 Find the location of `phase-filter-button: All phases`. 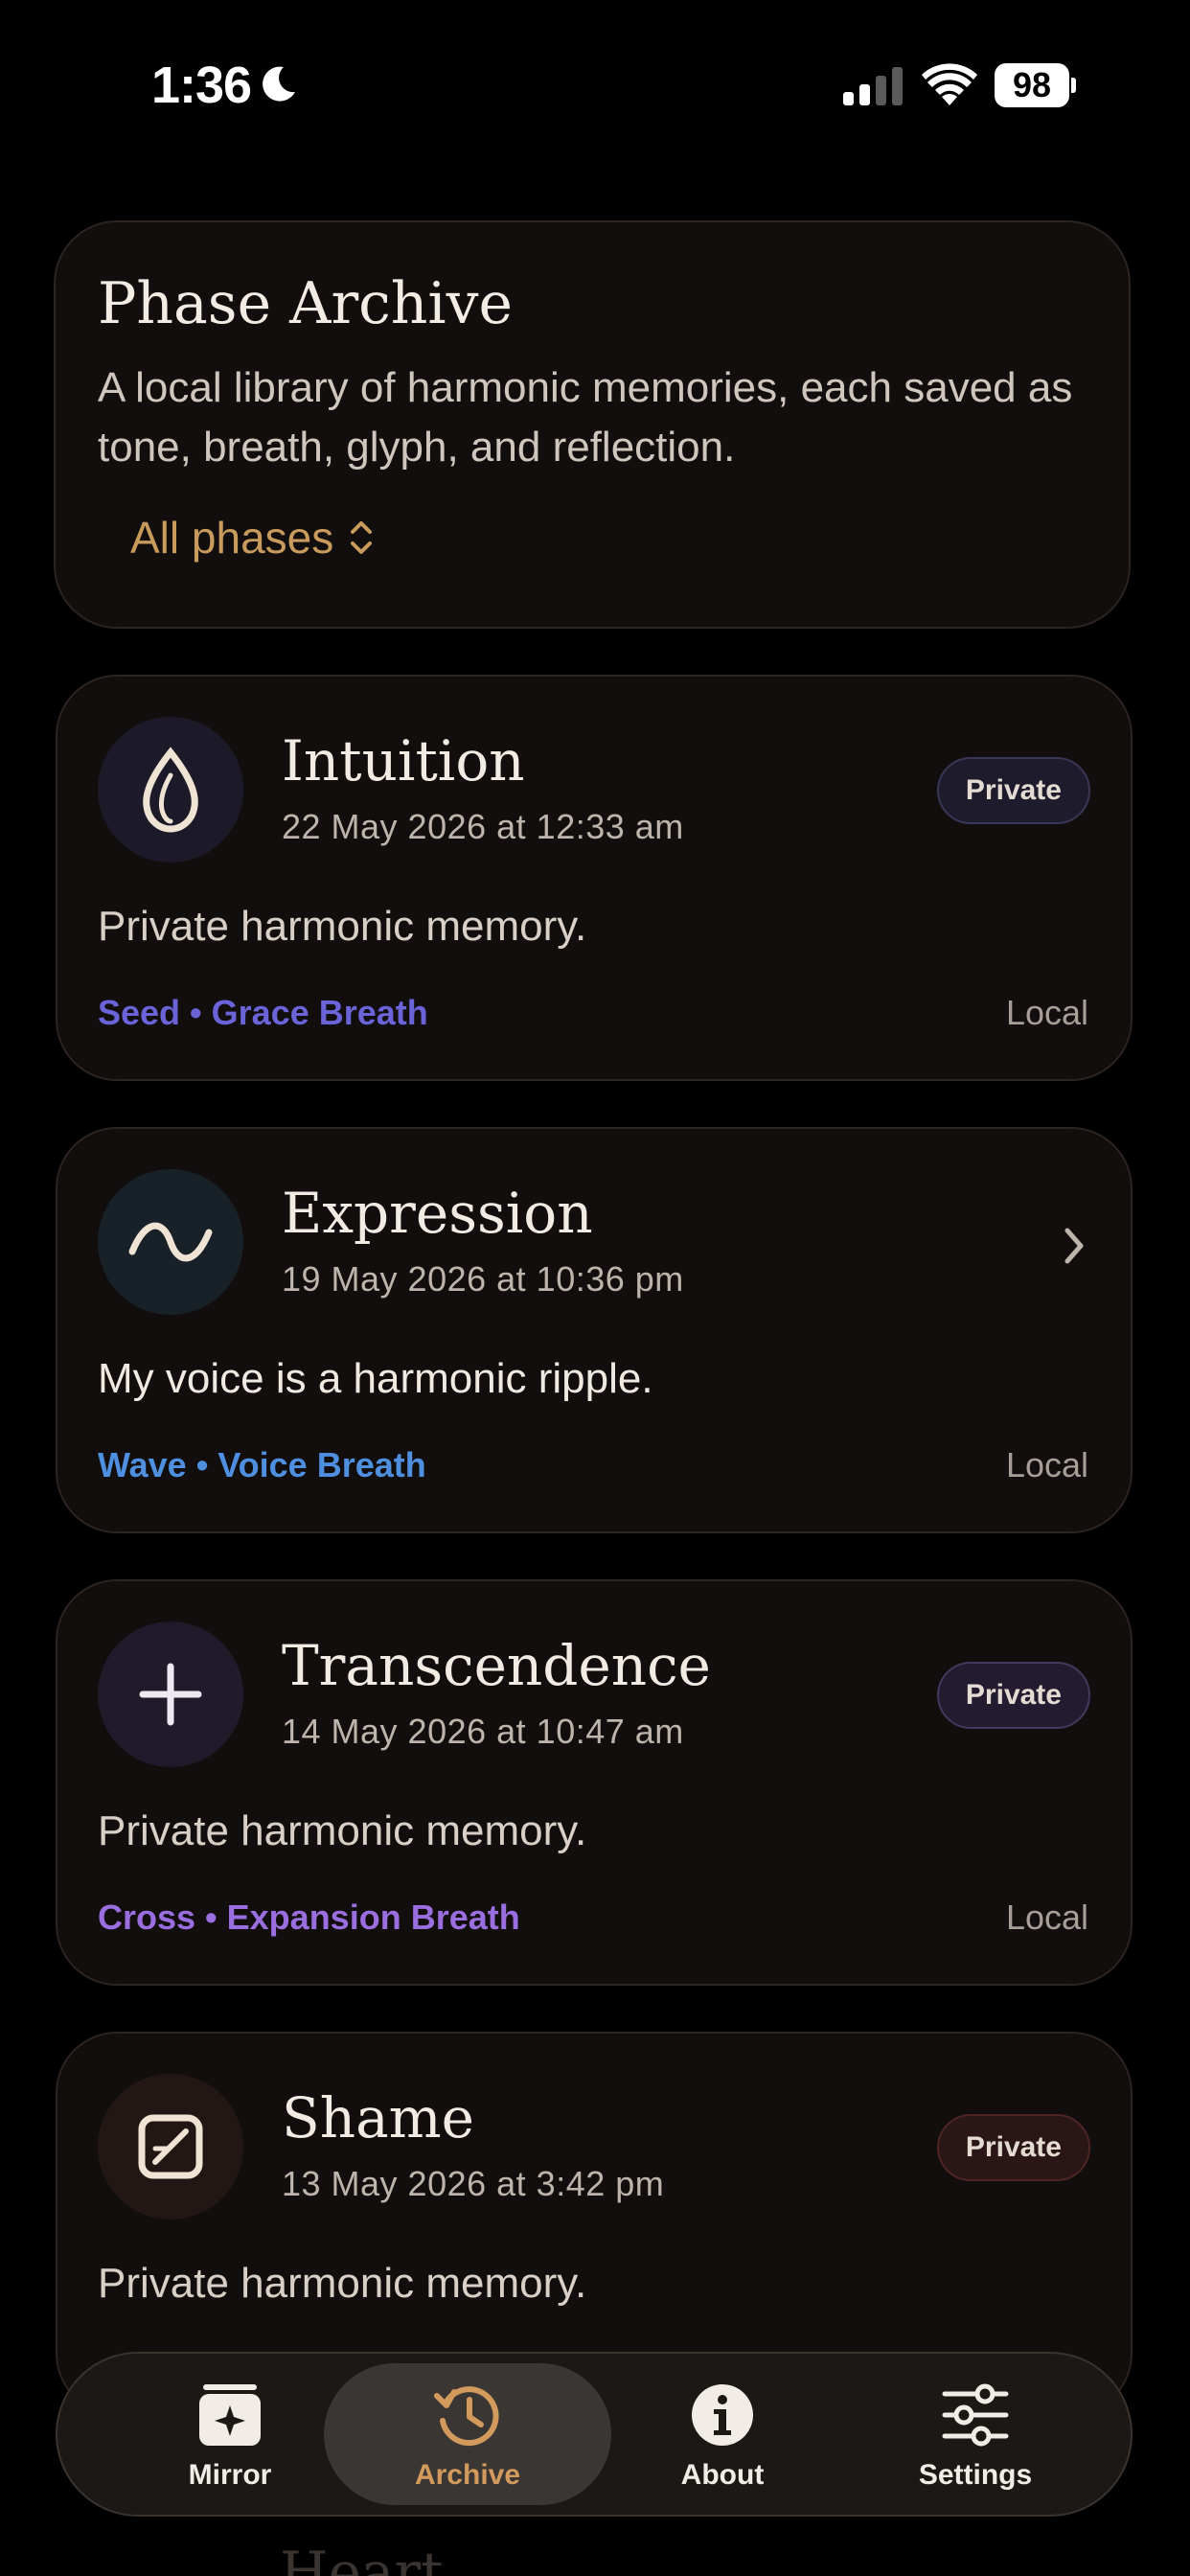

phase-filter-button: All phases is located at coordinates (253, 538).